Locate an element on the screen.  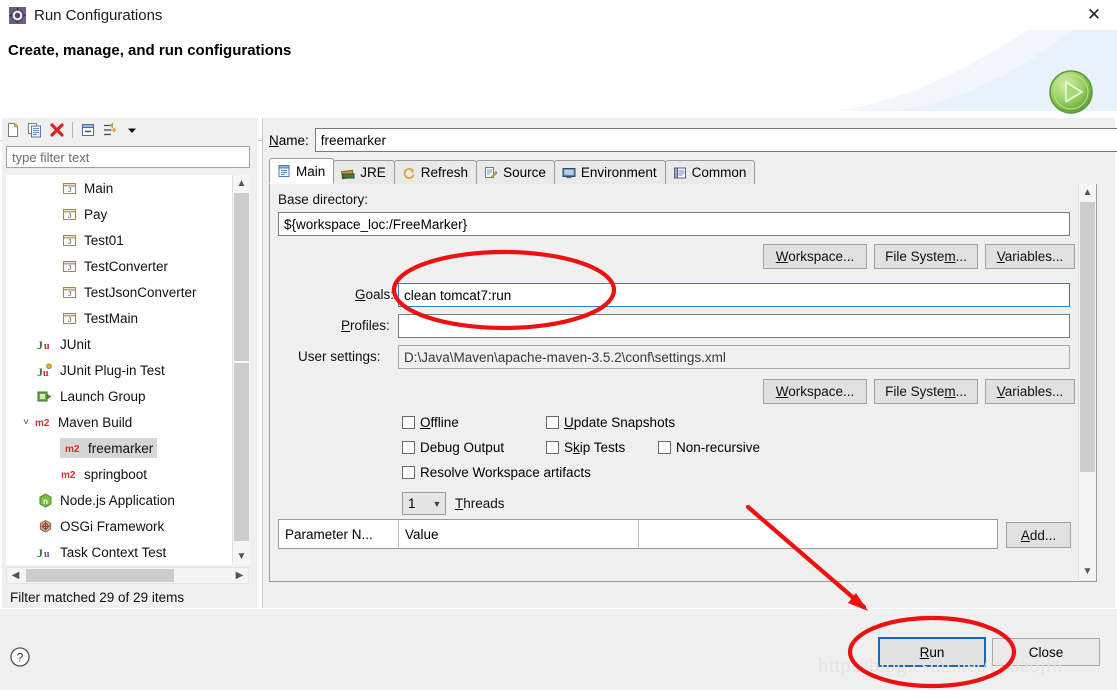
tree-item-junit-plug-in-test: Ju JUnit Plug-in Test is located at coordinates (119, 370).